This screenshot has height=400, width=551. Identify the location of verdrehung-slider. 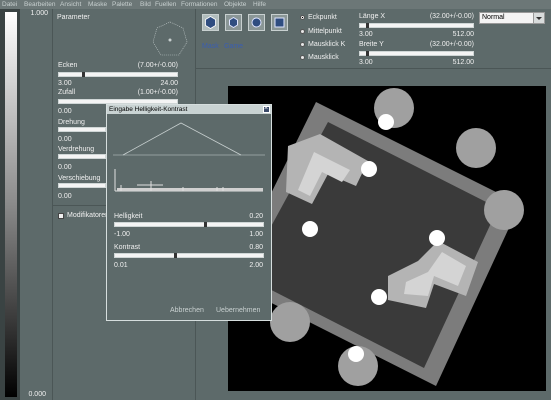
(82, 156).